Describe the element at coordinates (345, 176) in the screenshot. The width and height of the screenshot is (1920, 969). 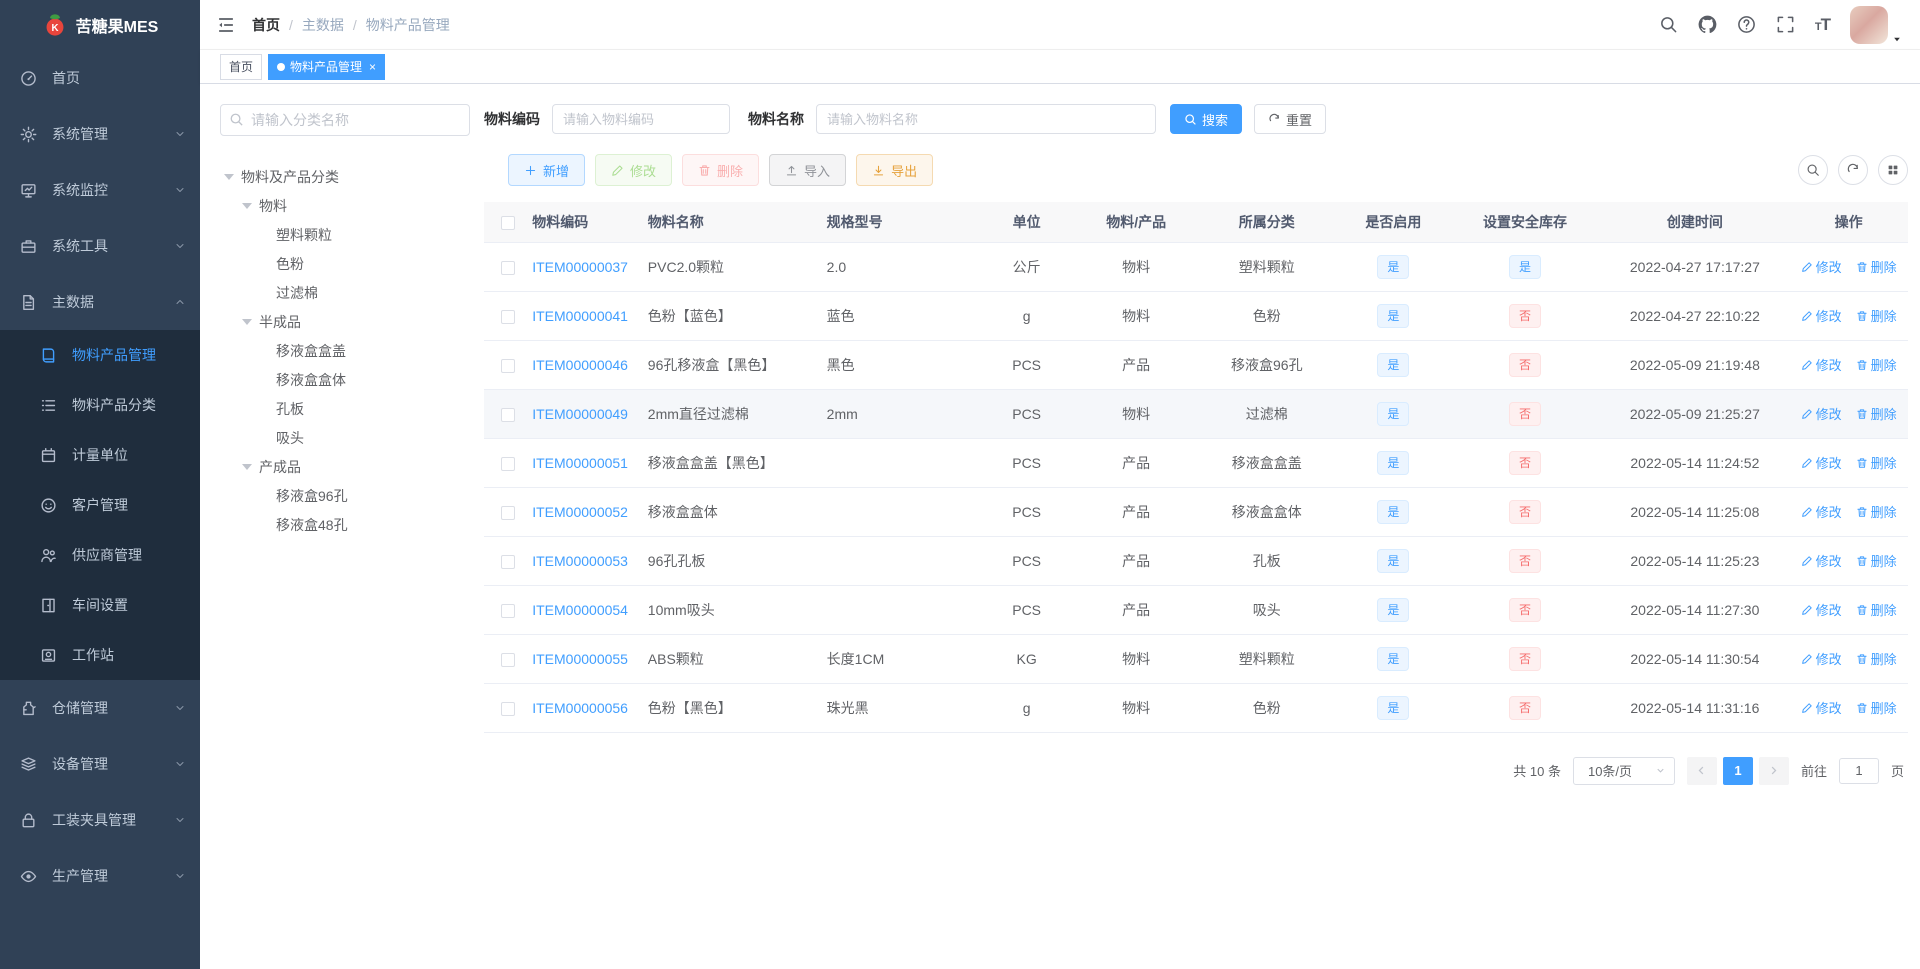
I see `tree-node-root: 物料及产品分类` at that location.